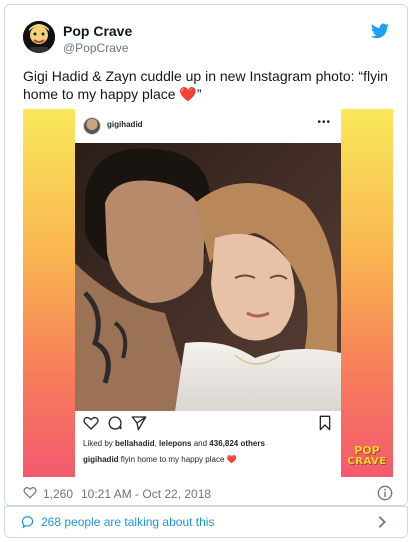 The width and height of the screenshot is (413, 542). I want to click on instagram-share-icon, so click(139, 423).